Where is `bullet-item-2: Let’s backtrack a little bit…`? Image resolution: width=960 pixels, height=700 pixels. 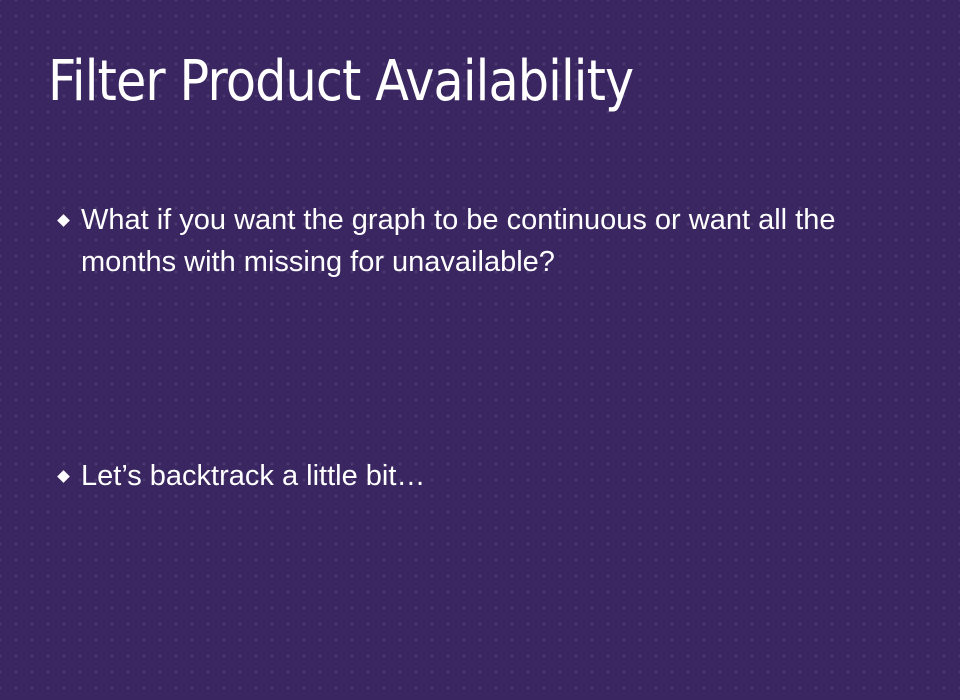 bullet-item-2: Let’s backtrack a little bit… is located at coordinates (491, 476).